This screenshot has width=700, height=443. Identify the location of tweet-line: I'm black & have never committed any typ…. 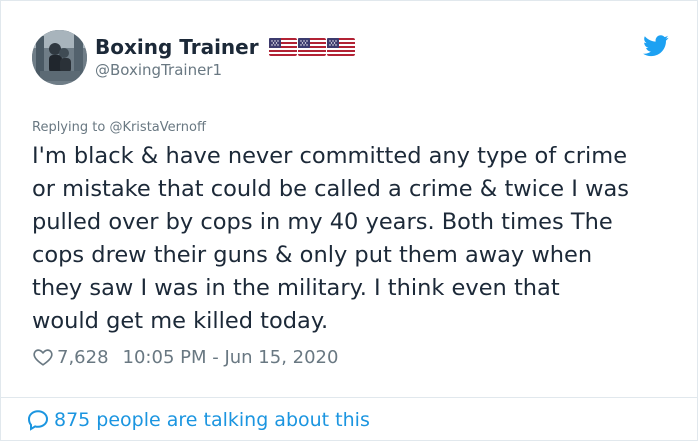
(330, 156).